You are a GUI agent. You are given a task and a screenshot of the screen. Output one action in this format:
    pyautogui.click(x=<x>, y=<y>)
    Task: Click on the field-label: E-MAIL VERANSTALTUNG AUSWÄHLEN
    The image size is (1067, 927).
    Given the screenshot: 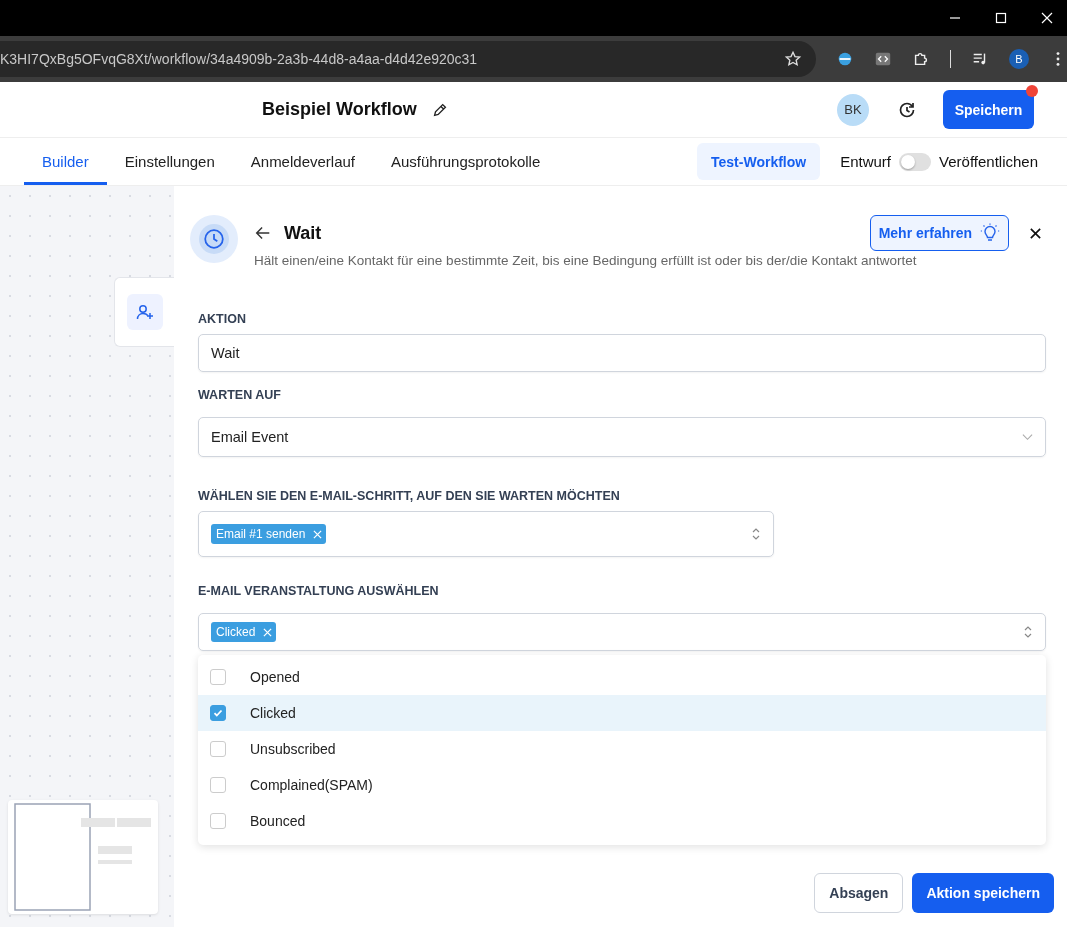 What is the action you would take?
    pyautogui.click(x=319, y=591)
    